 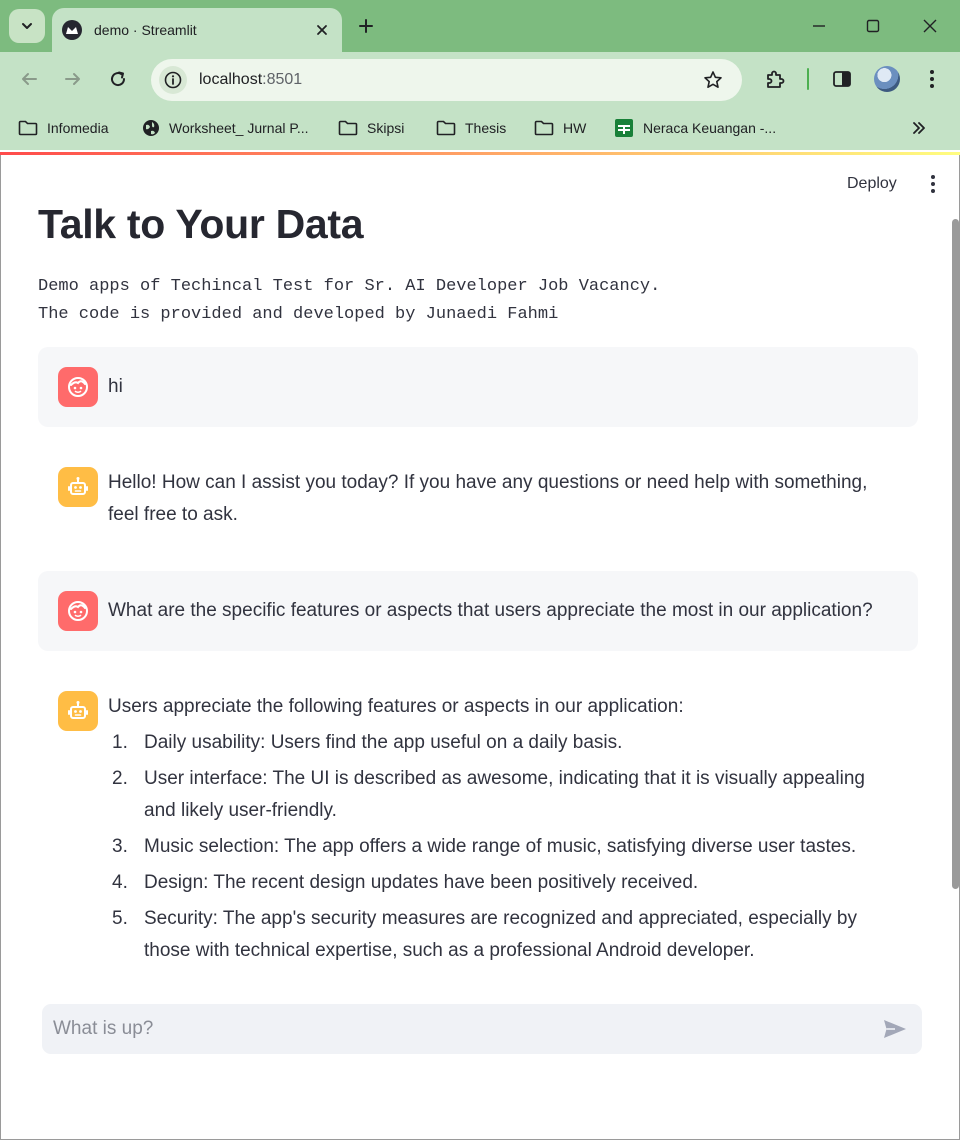 What do you see at coordinates (478, 387) in the screenshot?
I see `chat-message-user: hi` at bounding box center [478, 387].